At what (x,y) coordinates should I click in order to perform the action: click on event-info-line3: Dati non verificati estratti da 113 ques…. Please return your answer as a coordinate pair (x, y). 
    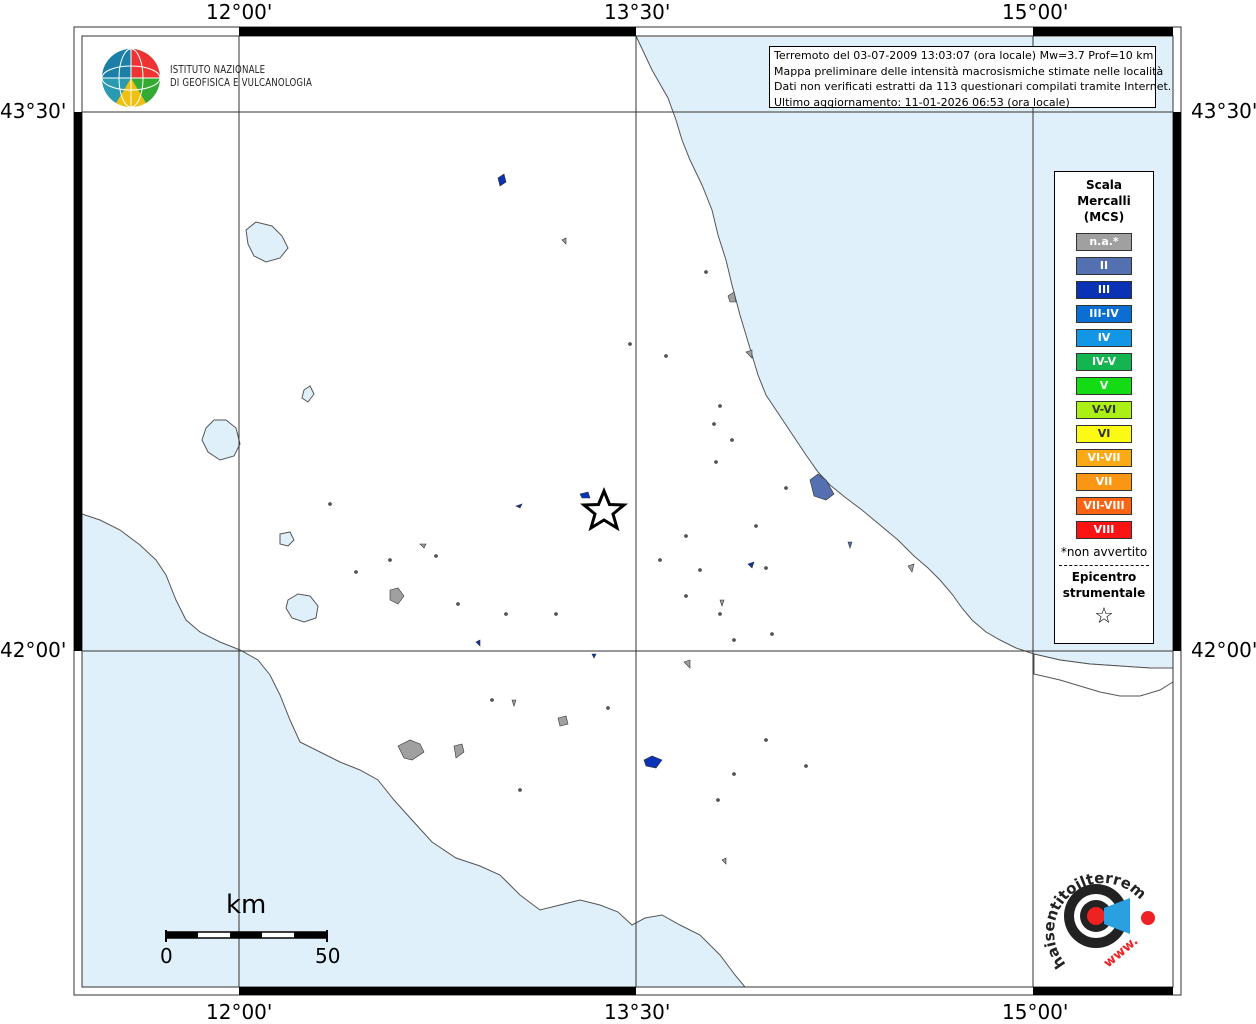
    Looking at the image, I should click on (973, 86).